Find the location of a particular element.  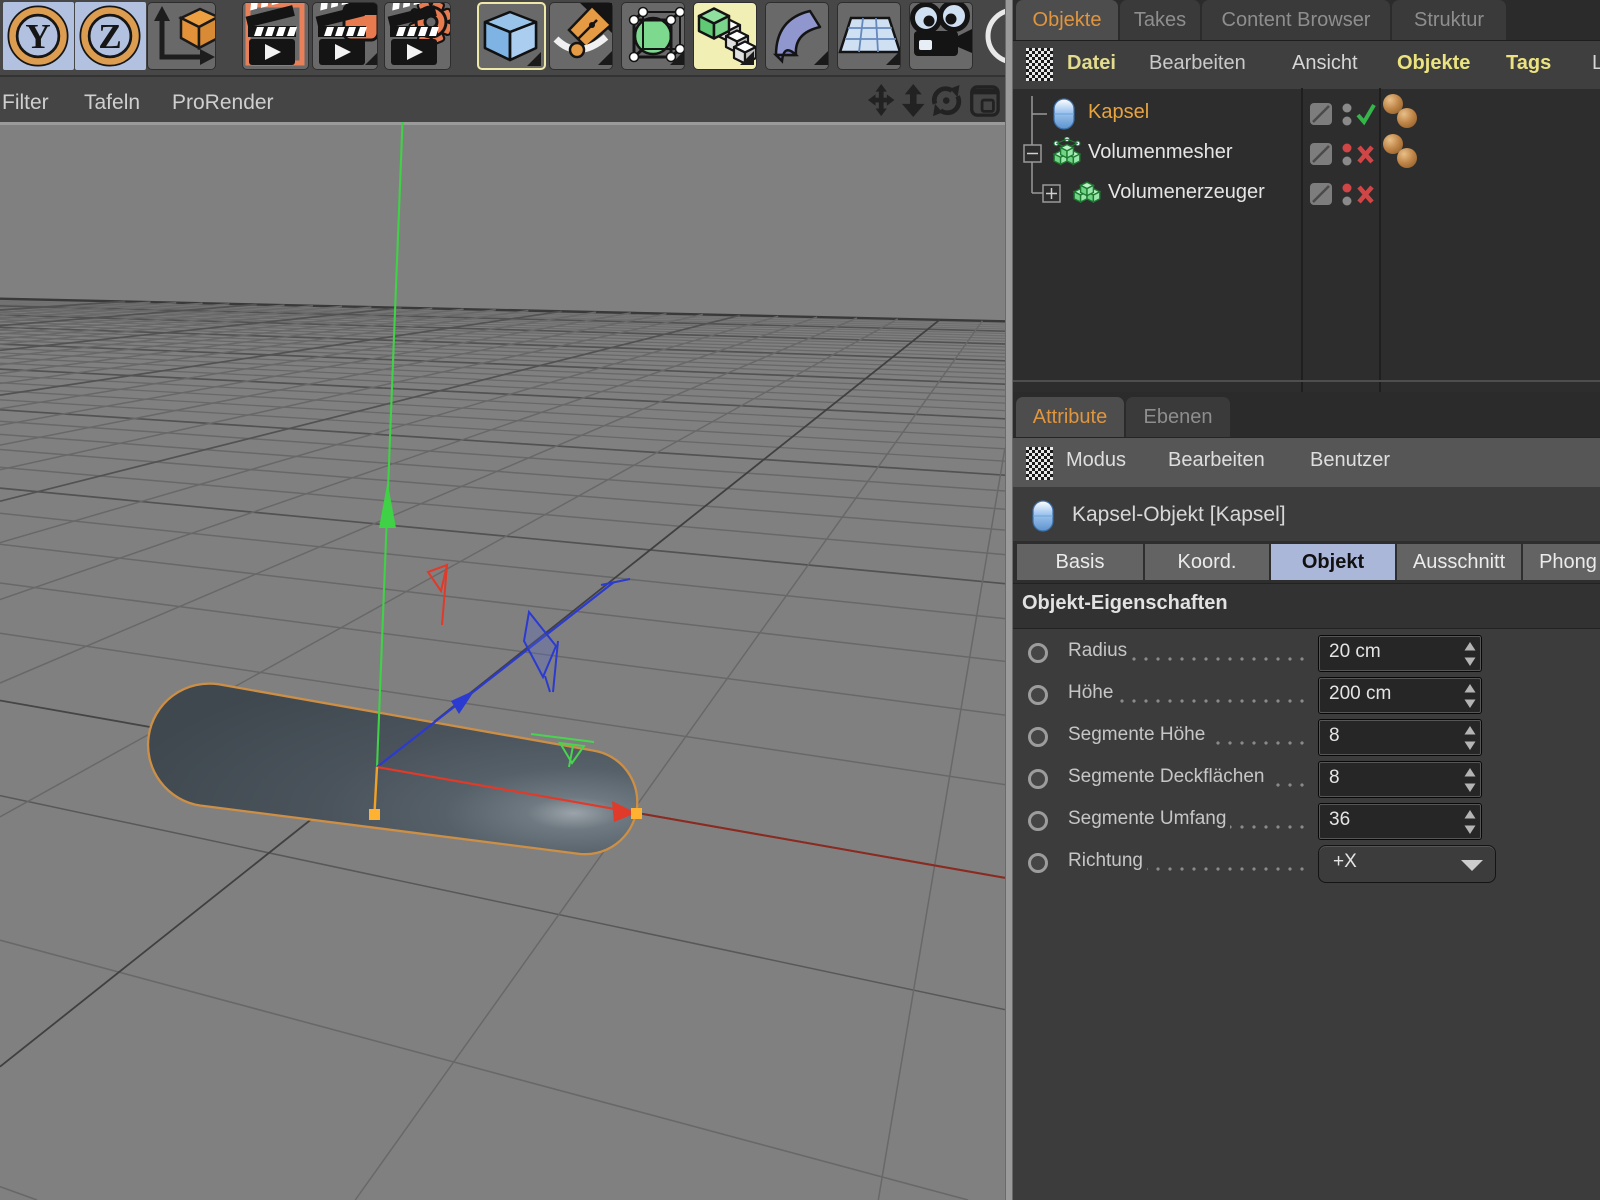

svg-text: Z is located at coordinates (109, 36).